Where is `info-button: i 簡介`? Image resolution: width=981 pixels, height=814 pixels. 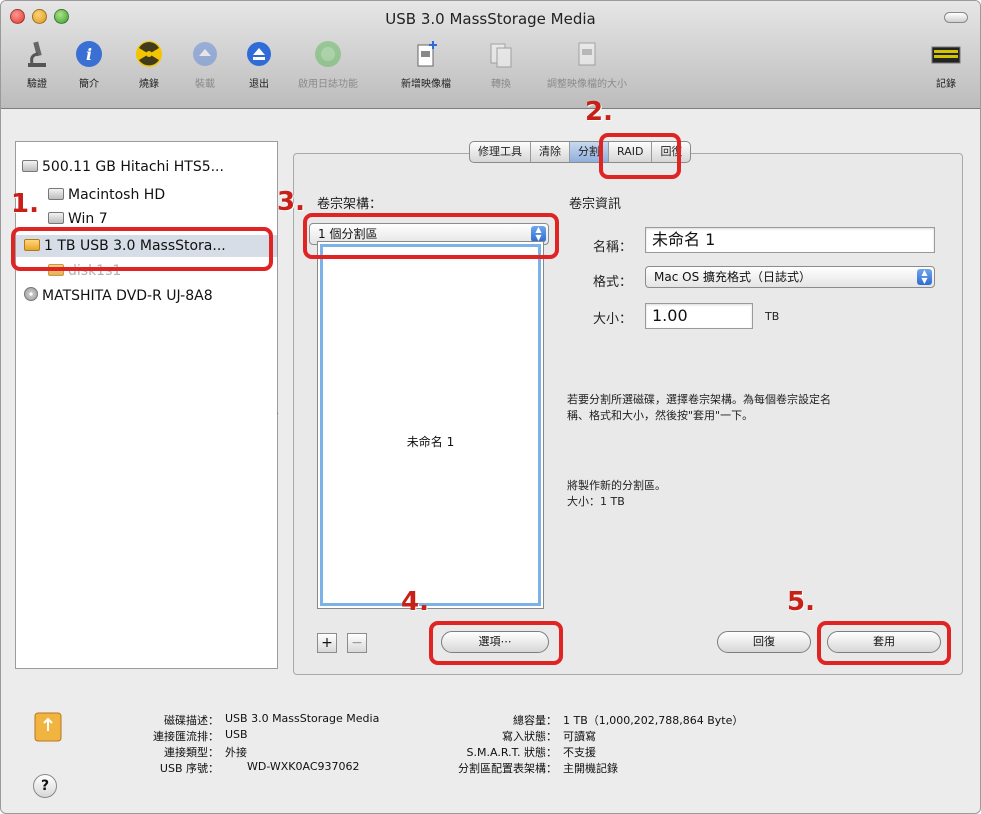 info-button: i 簡介 is located at coordinates (89, 64).